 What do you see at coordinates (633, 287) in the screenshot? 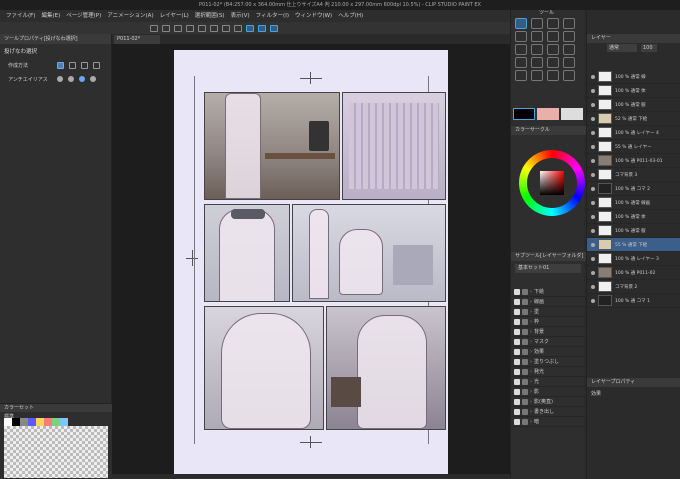
I see `layer-row: コマ背景 2` at bounding box center [633, 287].